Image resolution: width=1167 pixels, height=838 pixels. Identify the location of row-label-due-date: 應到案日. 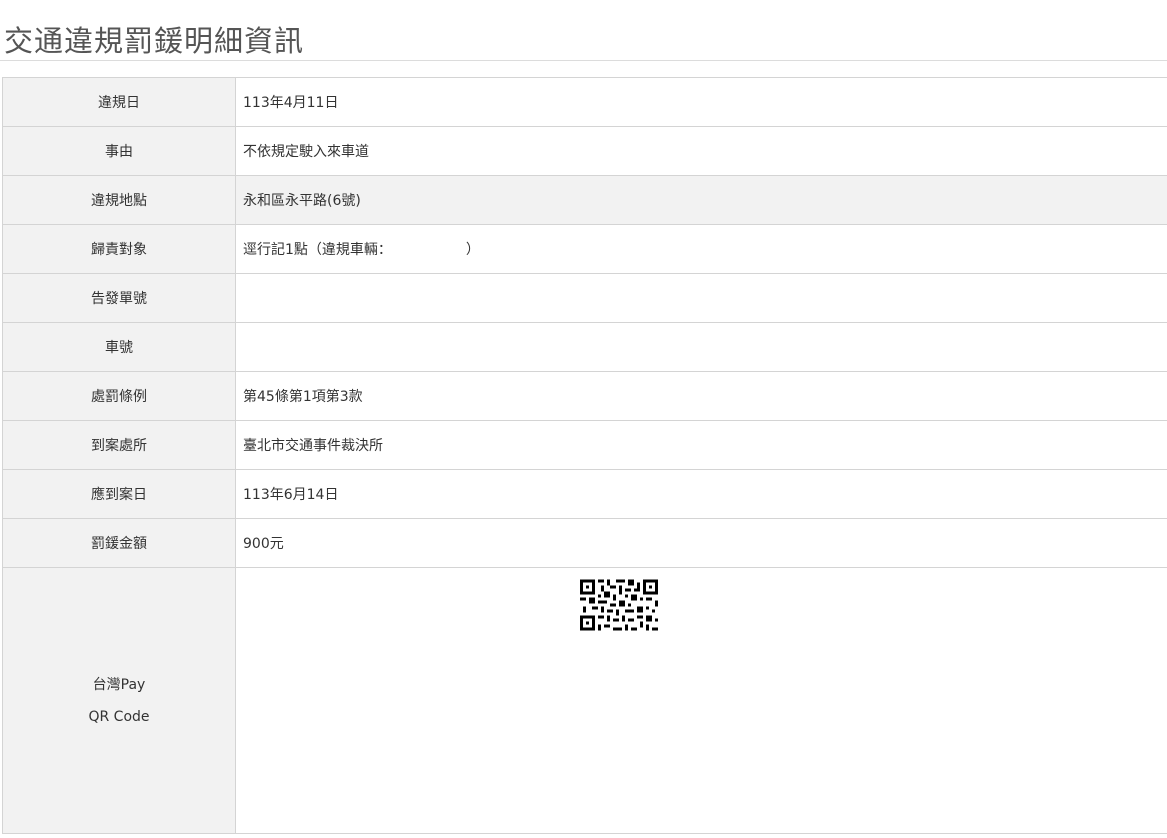
(119, 494).